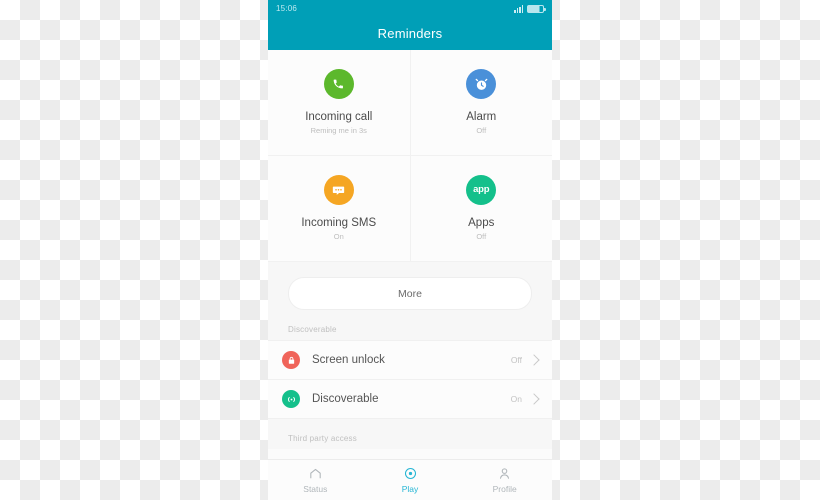 The width and height of the screenshot is (820, 500). I want to click on list-item-label: Screen unlock, so click(348, 360).